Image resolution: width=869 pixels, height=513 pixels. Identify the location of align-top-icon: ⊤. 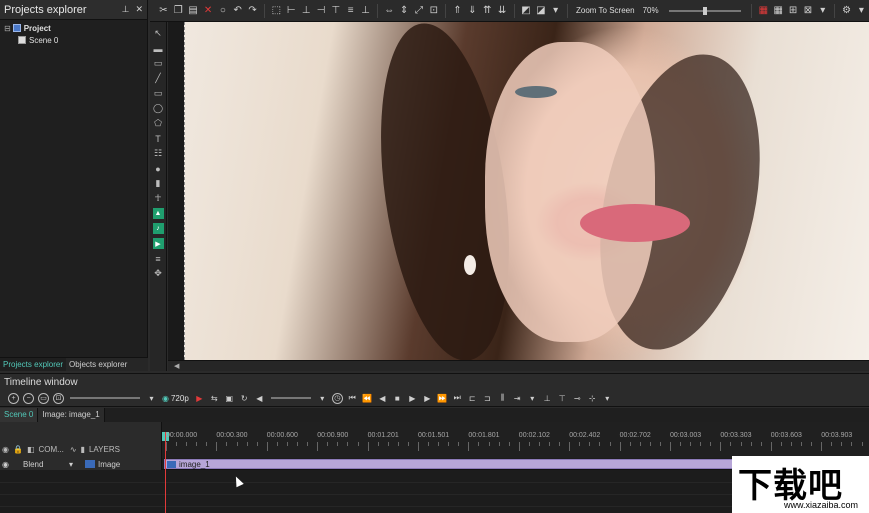
(335, 11).